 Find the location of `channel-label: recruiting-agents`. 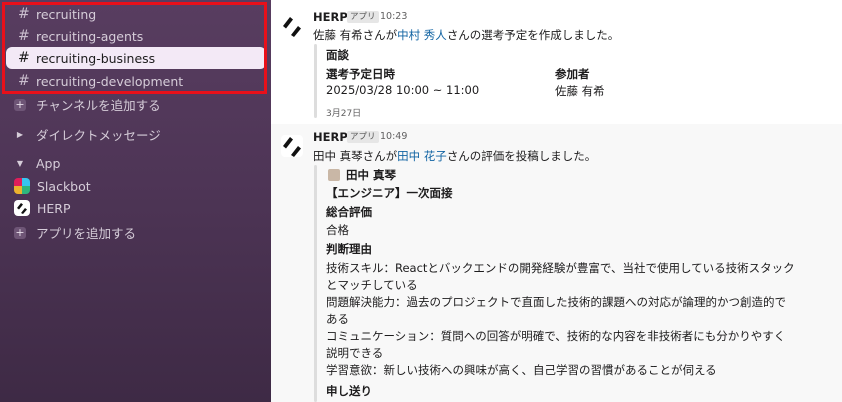

channel-label: recruiting-agents is located at coordinates (90, 36).